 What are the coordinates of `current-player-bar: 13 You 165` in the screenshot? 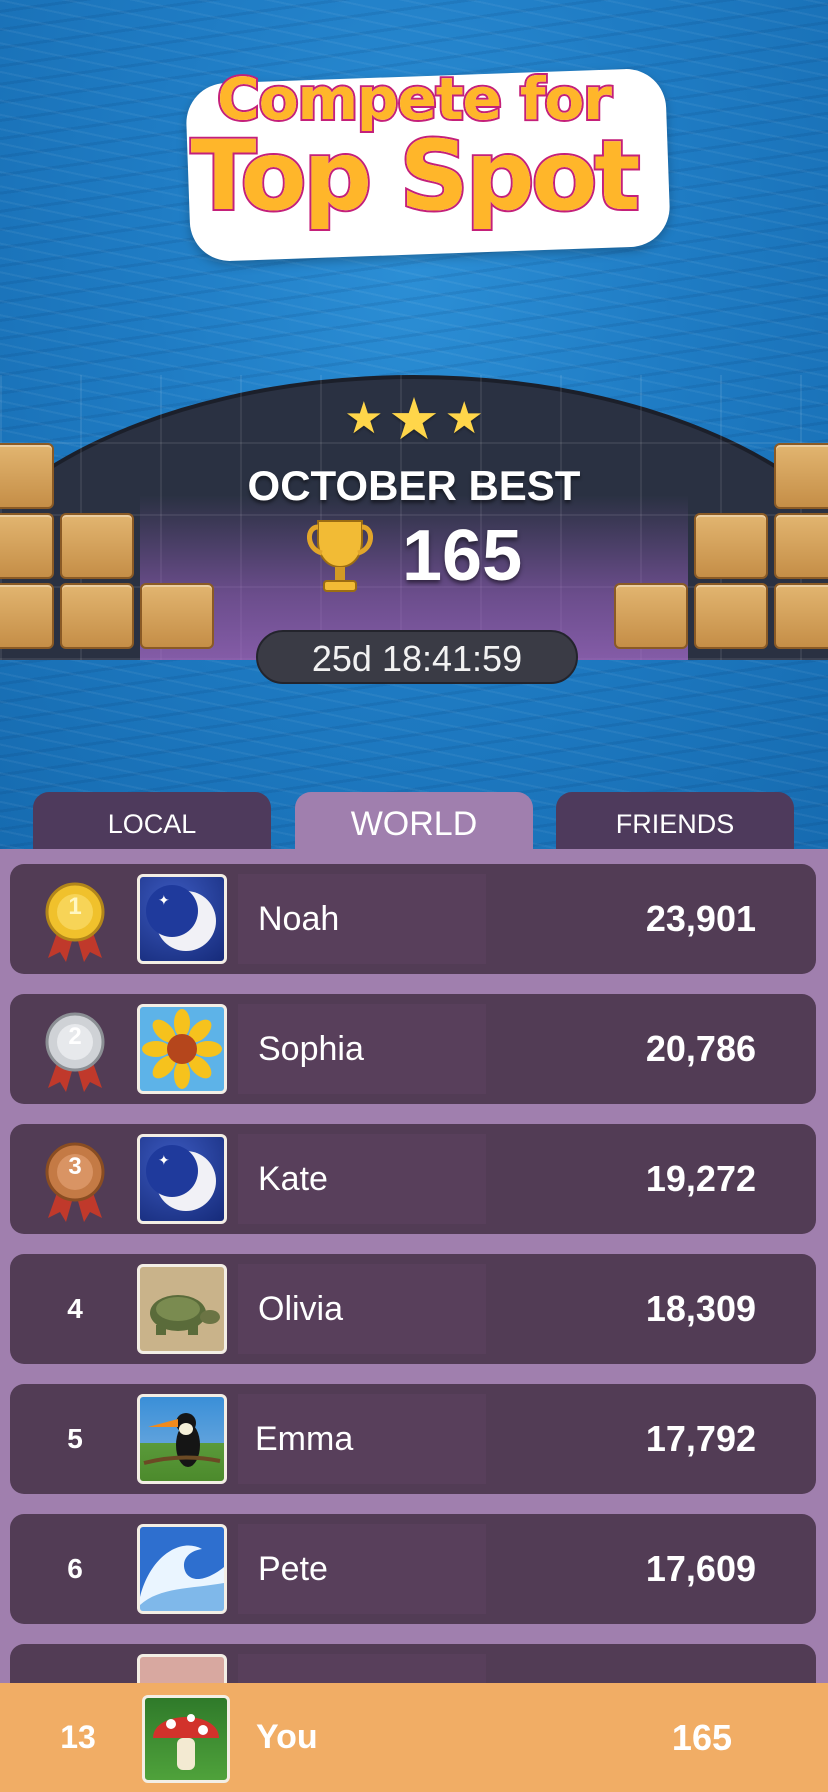 It's located at (414, 1737).